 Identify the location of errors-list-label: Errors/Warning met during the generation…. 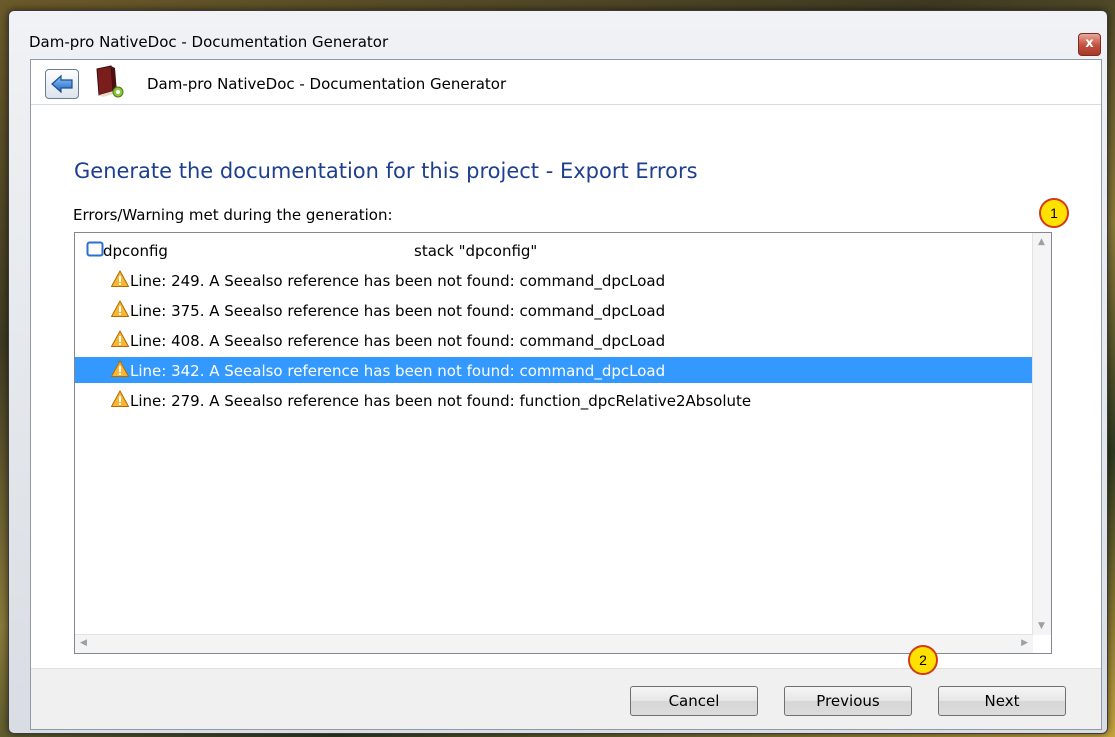
(233, 215).